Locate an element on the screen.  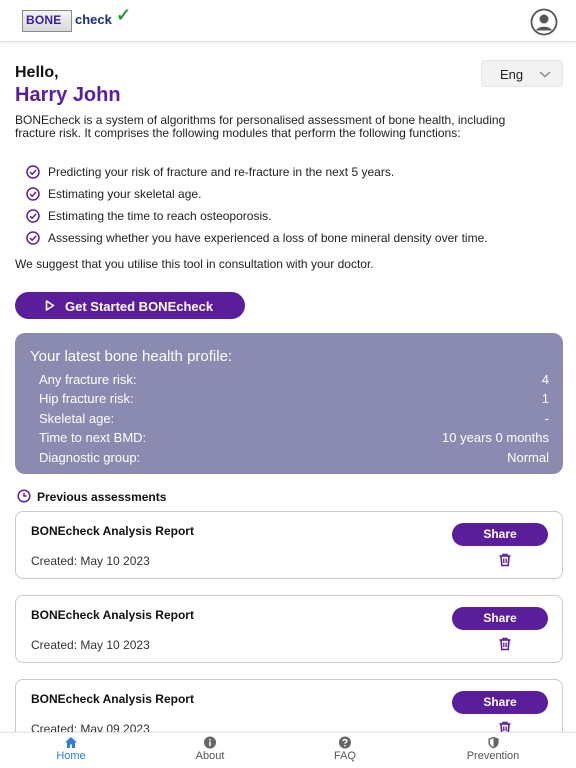
feature-text: Estimating your skeletal age. is located at coordinates (125, 194).